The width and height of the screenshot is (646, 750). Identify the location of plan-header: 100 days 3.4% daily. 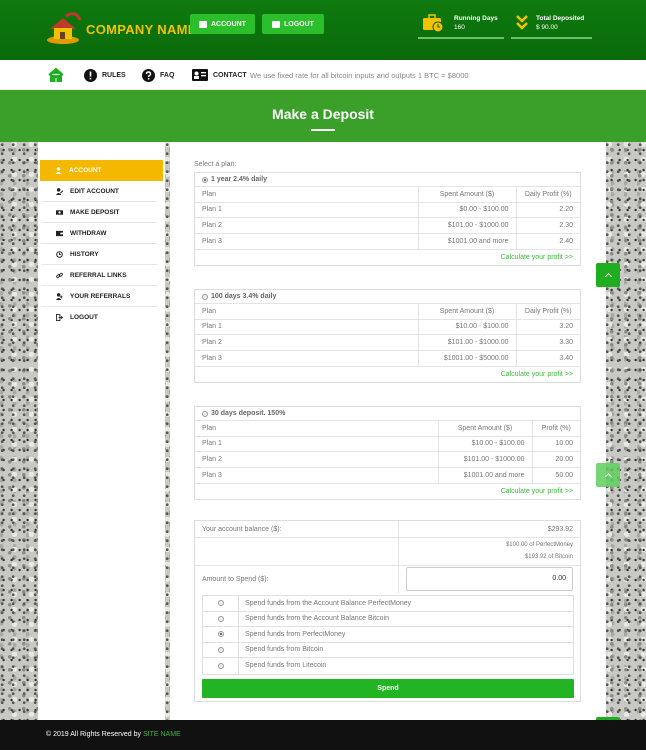
(387, 296).